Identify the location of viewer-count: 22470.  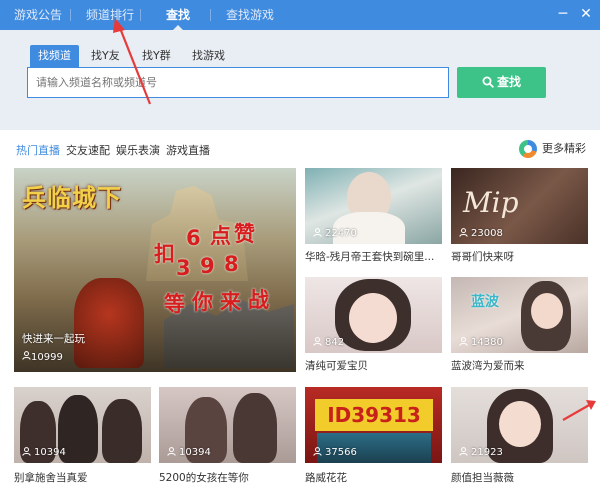
(335, 233).